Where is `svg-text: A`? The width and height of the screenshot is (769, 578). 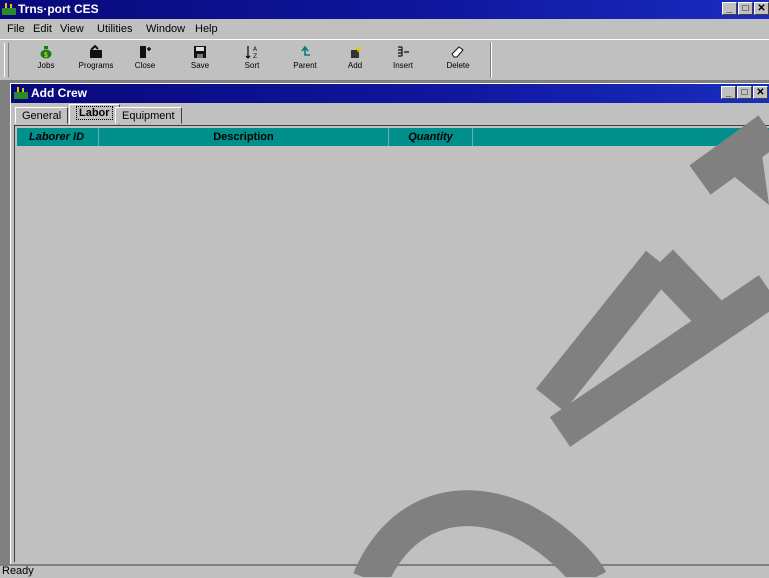 svg-text: A is located at coordinates (255, 49).